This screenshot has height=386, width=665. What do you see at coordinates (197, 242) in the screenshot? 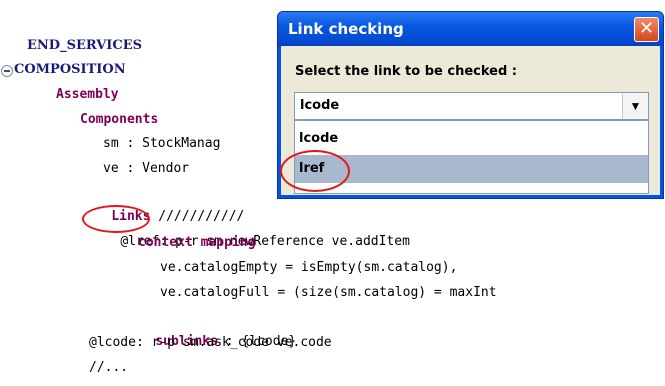
I see `context-mapping-keyword: context mapping` at bounding box center [197, 242].